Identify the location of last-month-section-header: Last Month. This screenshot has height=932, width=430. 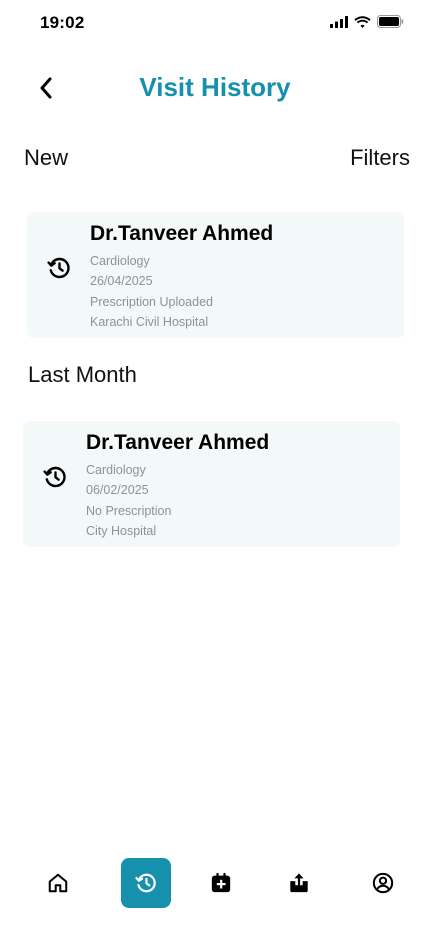
(219, 375).